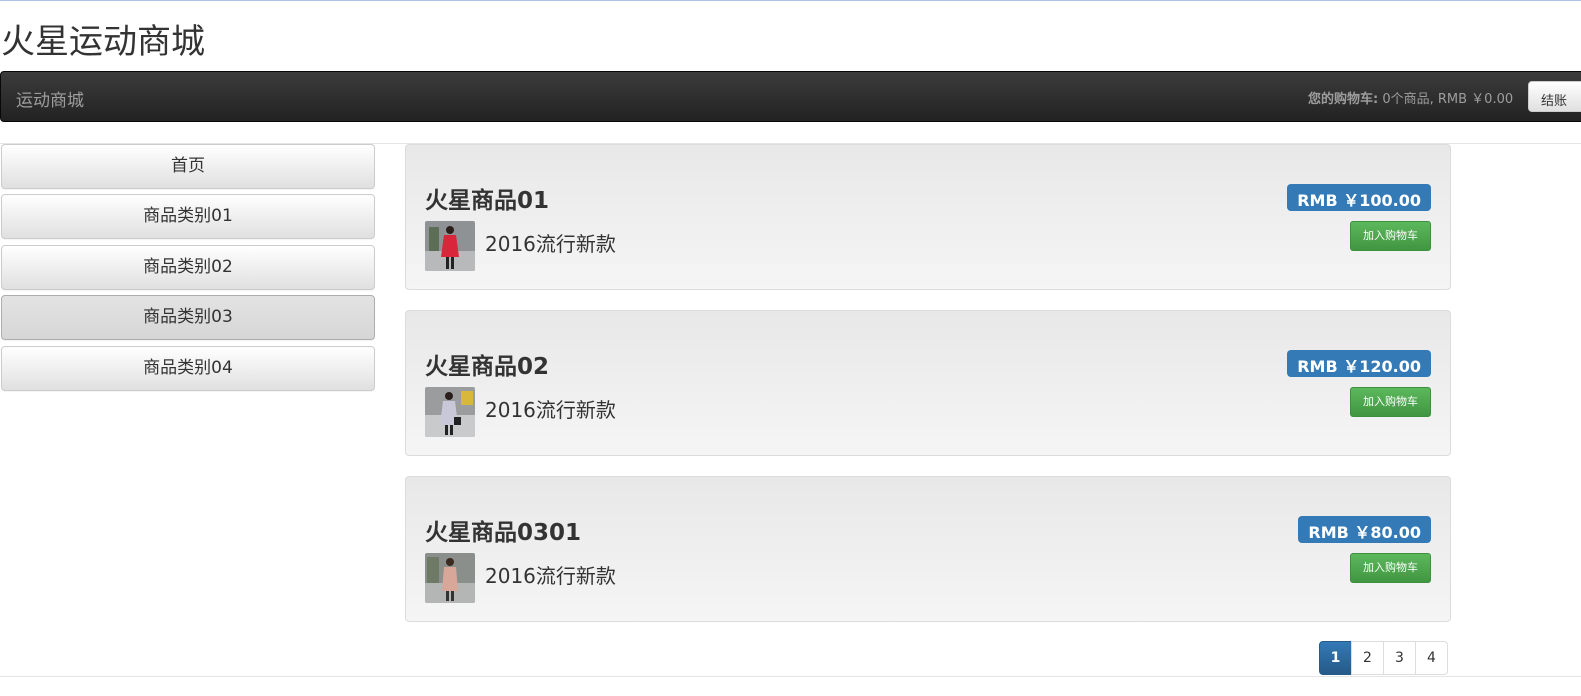 The height and width of the screenshot is (696, 1581). Describe the element at coordinates (1367, 658) in the screenshot. I see `page-link-2: 2` at that location.